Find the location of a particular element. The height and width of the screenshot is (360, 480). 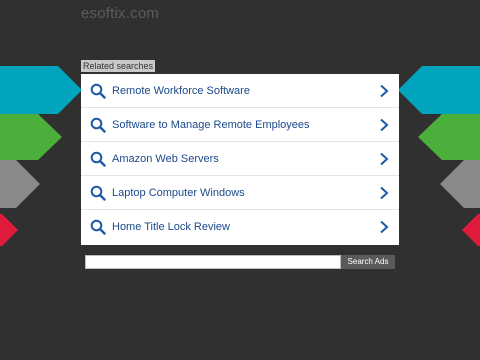

related-search-item: Remote Workforce Software is located at coordinates (240, 91).